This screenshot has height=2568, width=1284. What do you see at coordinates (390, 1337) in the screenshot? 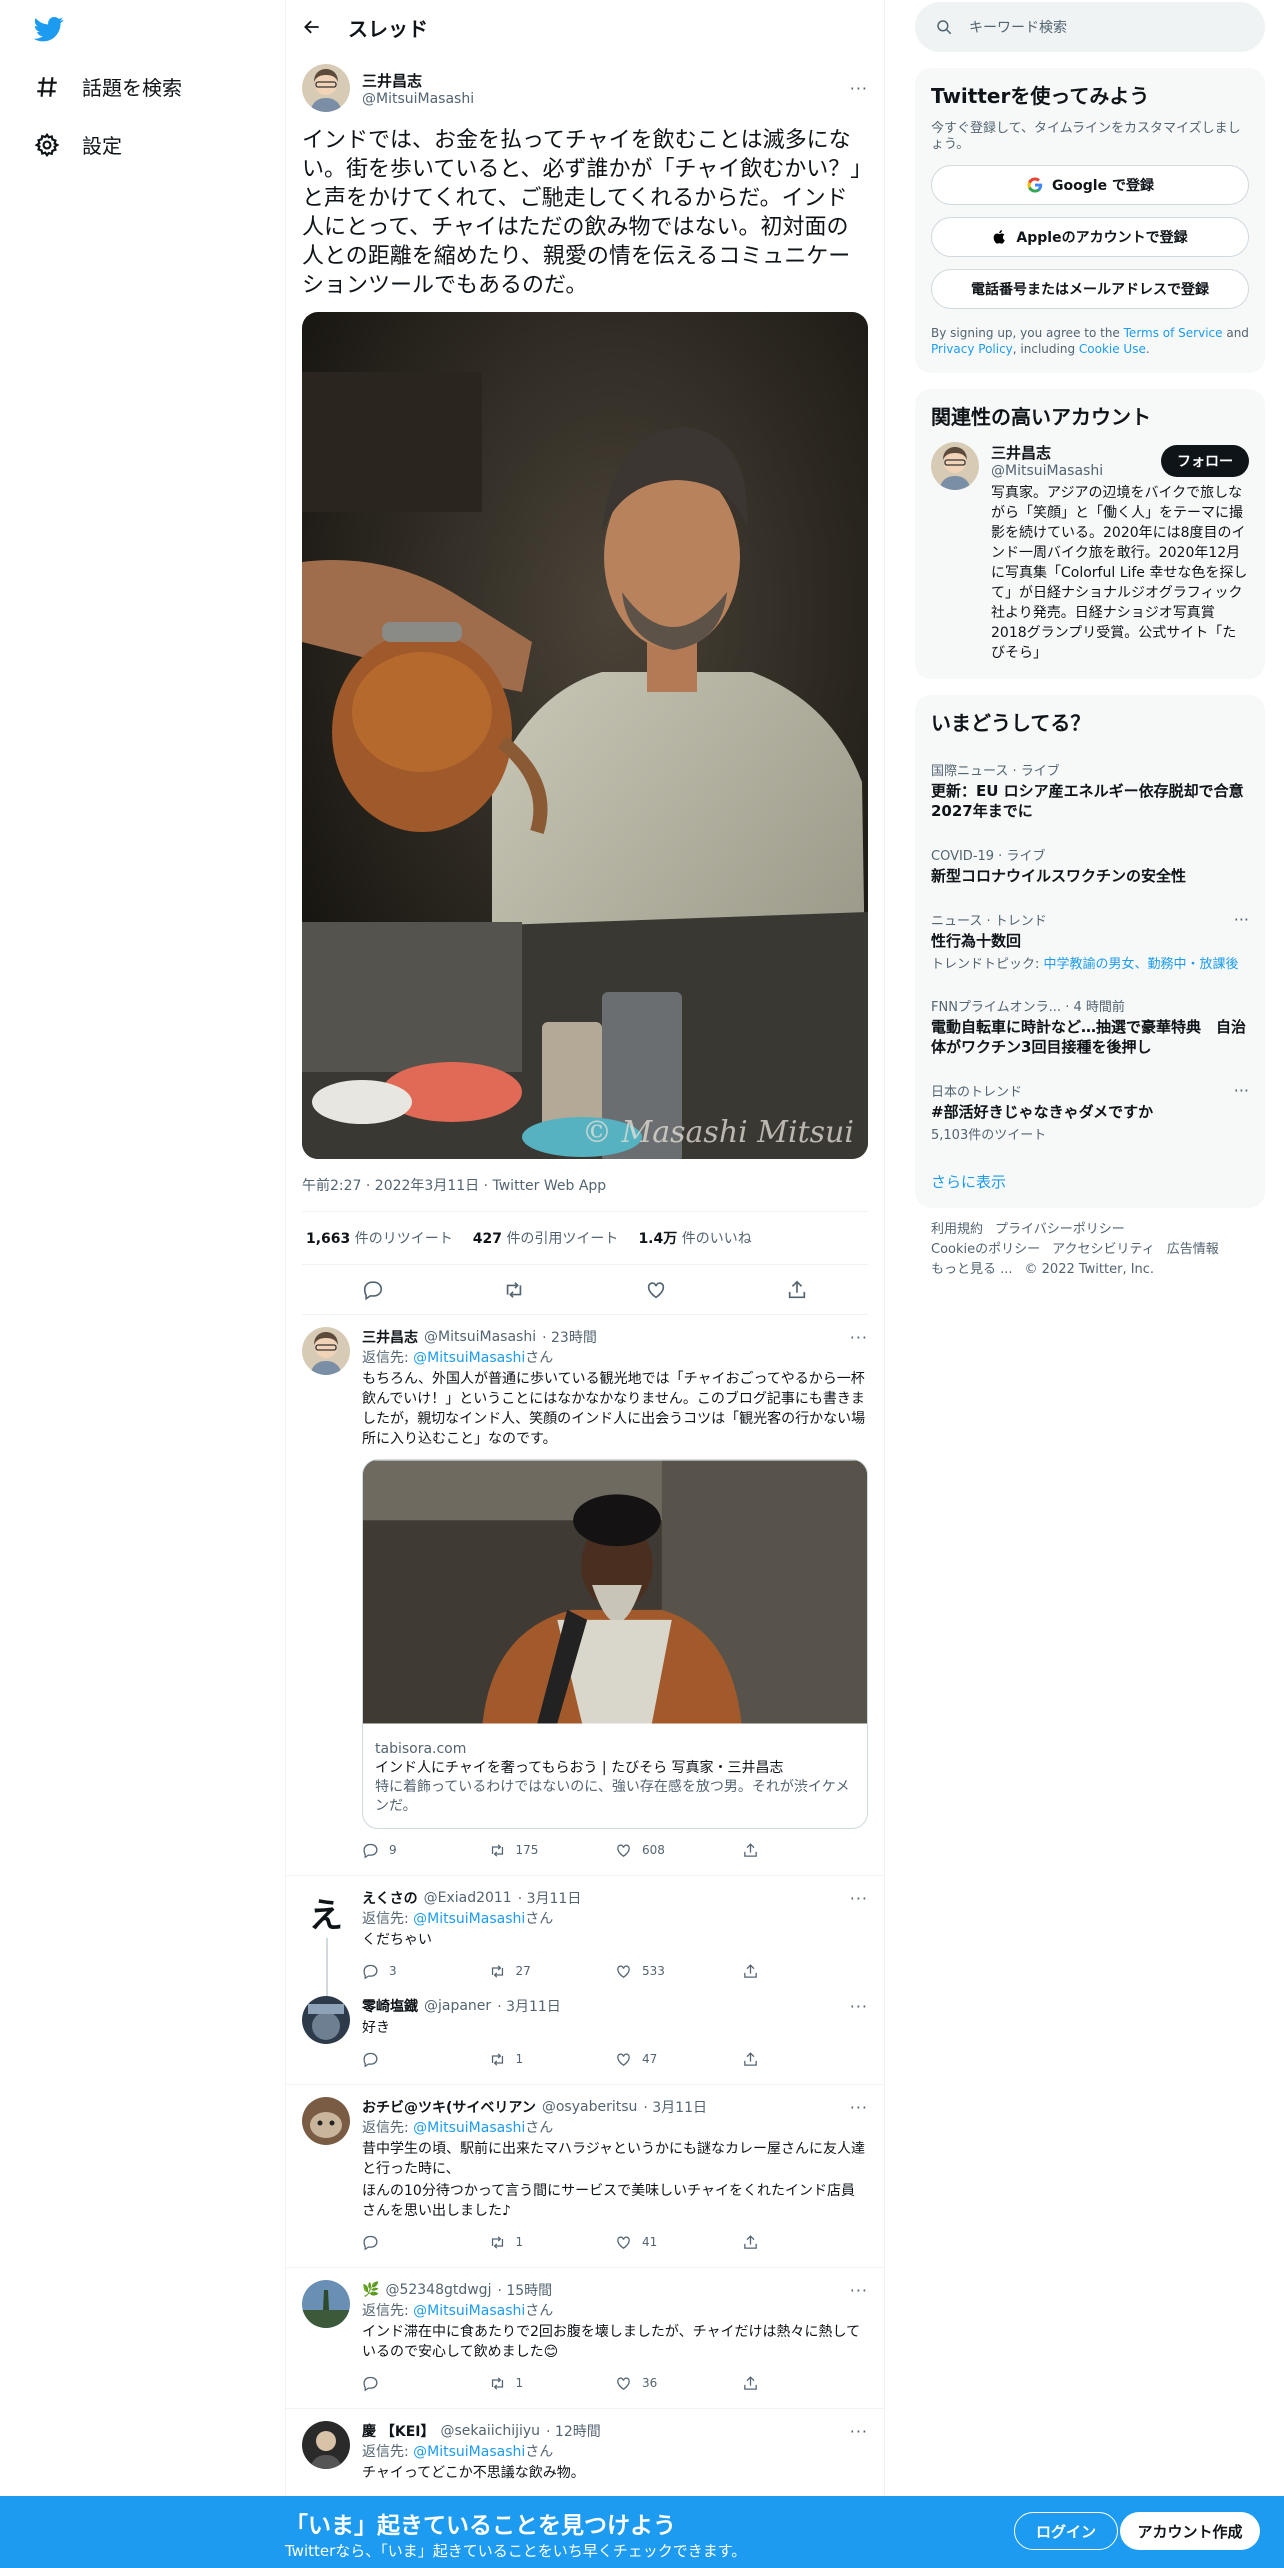
I see `reply-author: 三井昌志` at bounding box center [390, 1337].